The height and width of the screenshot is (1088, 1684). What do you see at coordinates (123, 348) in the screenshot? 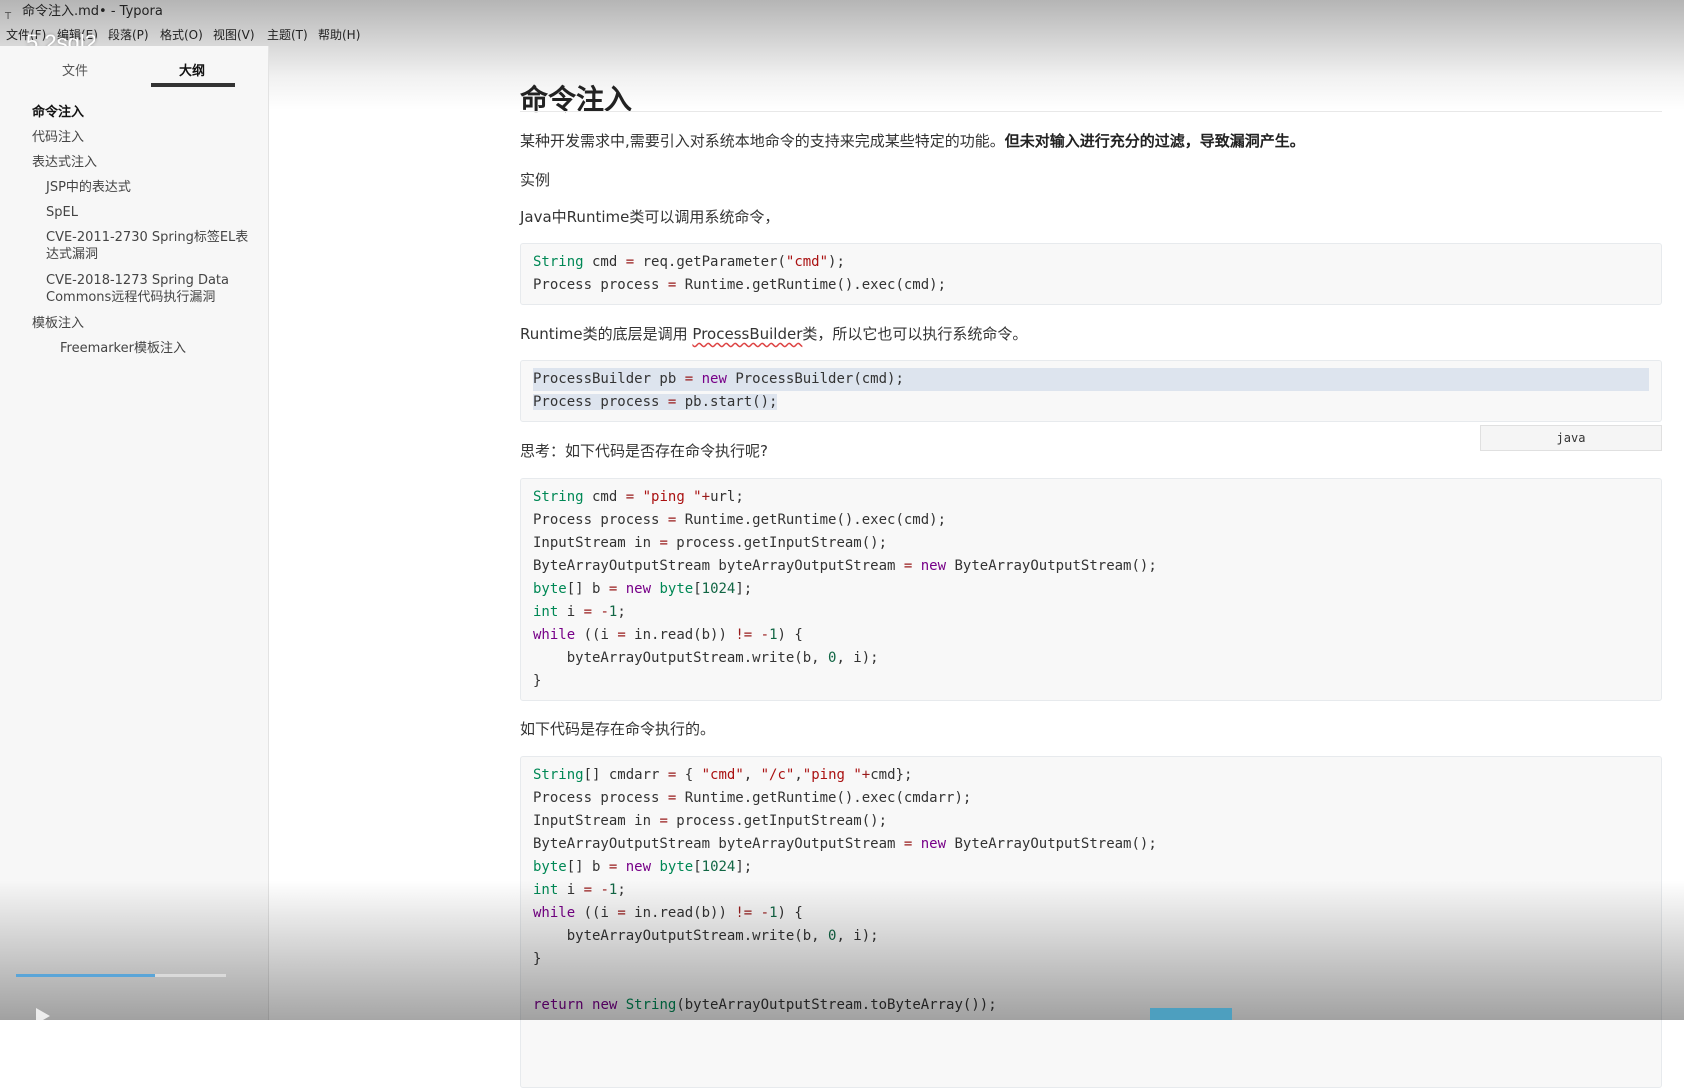
I see `outline-item-freemarker: Freemarker模板注入` at bounding box center [123, 348].